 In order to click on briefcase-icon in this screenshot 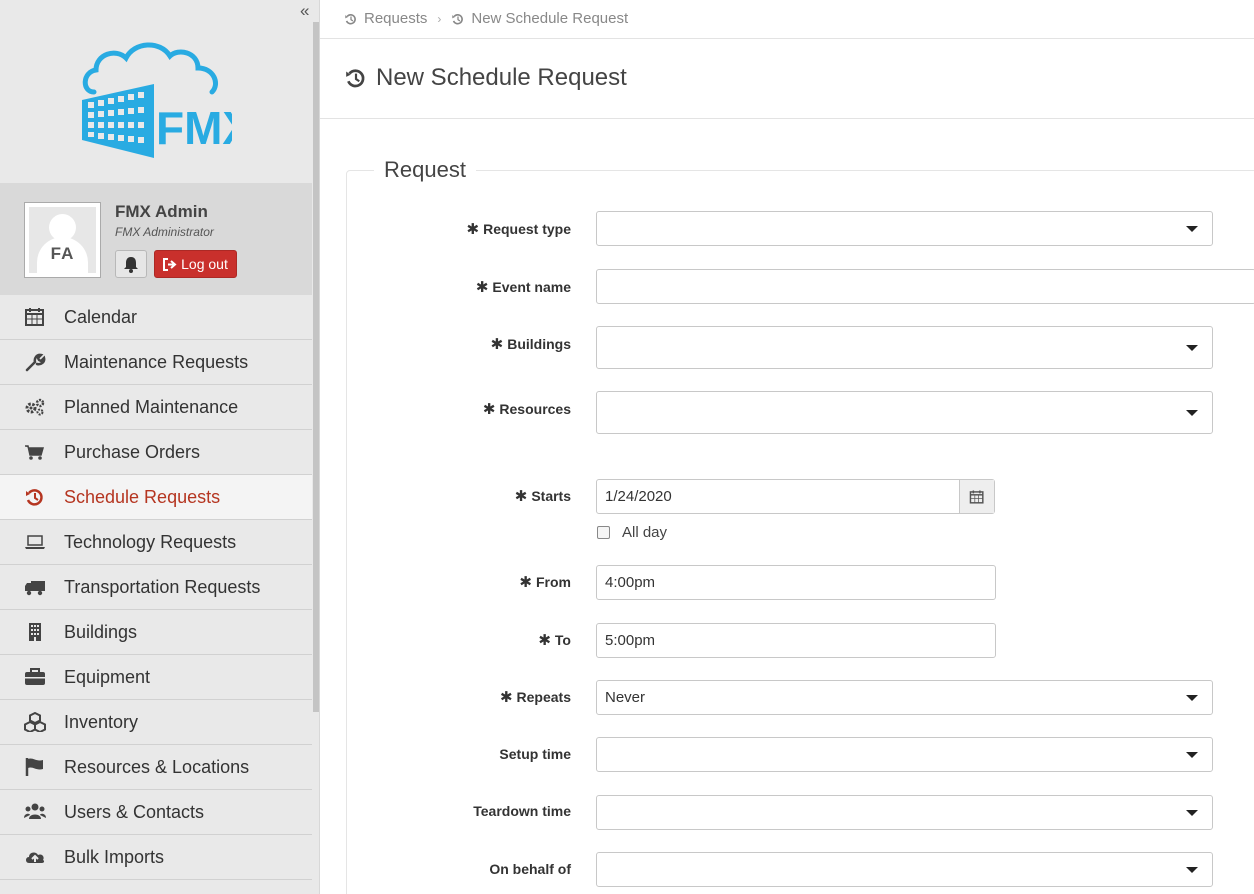, I will do `click(35, 676)`.